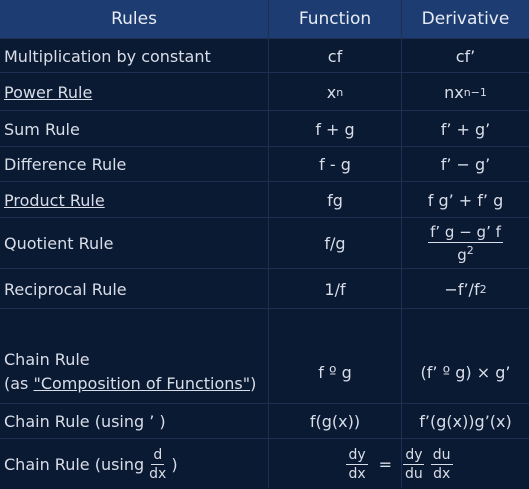 The width and height of the screenshot is (529, 489). I want to click on derivative-cell: (f’ º g) × g’, so click(465, 372).